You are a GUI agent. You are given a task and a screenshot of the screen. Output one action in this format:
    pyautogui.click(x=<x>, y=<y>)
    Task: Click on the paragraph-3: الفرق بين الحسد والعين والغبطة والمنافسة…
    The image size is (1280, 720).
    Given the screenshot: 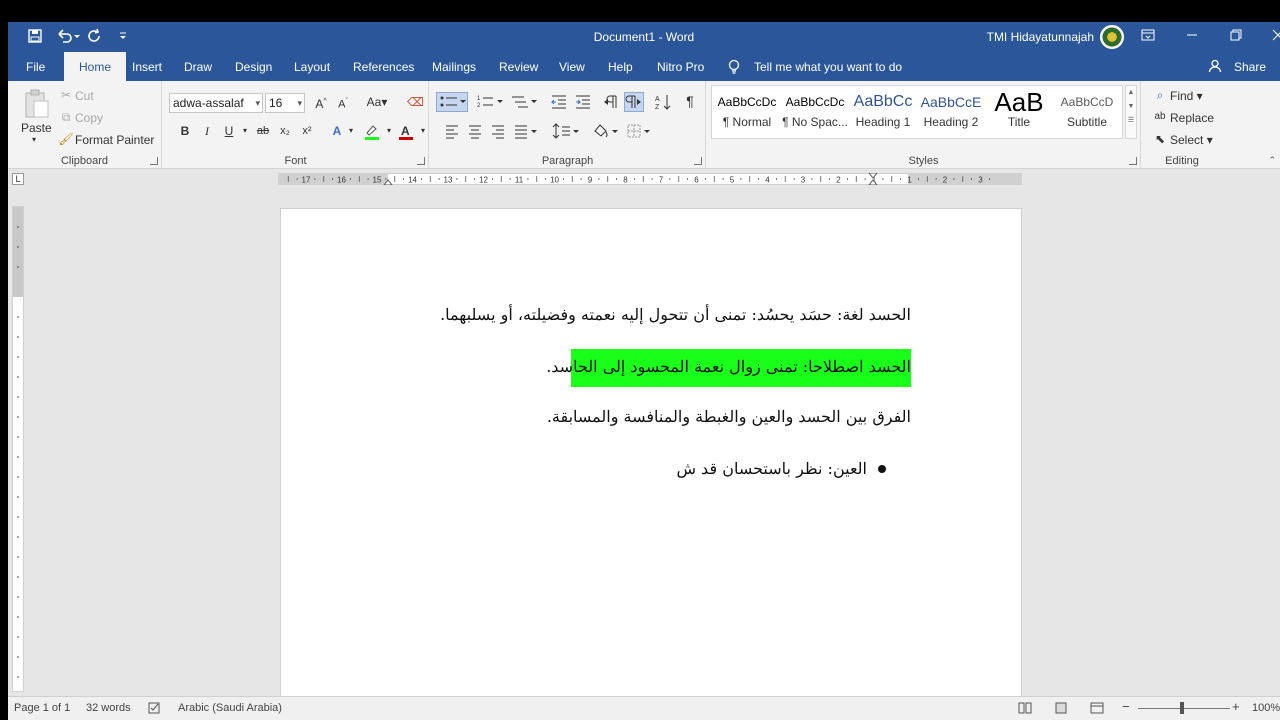 What is the action you would take?
    pyautogui.click(x=729, y=416)
    